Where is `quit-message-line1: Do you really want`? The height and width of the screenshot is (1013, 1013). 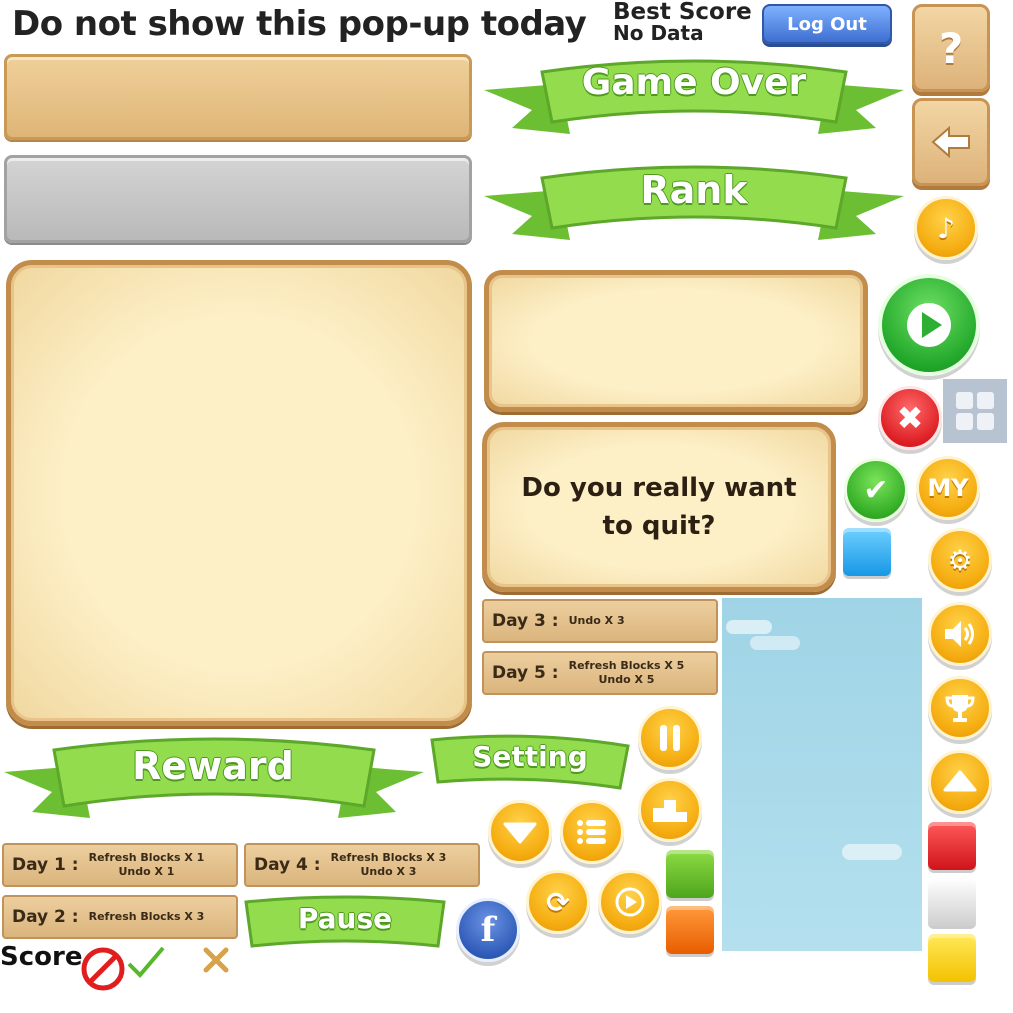
quit-message-line1: Do you really want is located at coordinates (659, 488).